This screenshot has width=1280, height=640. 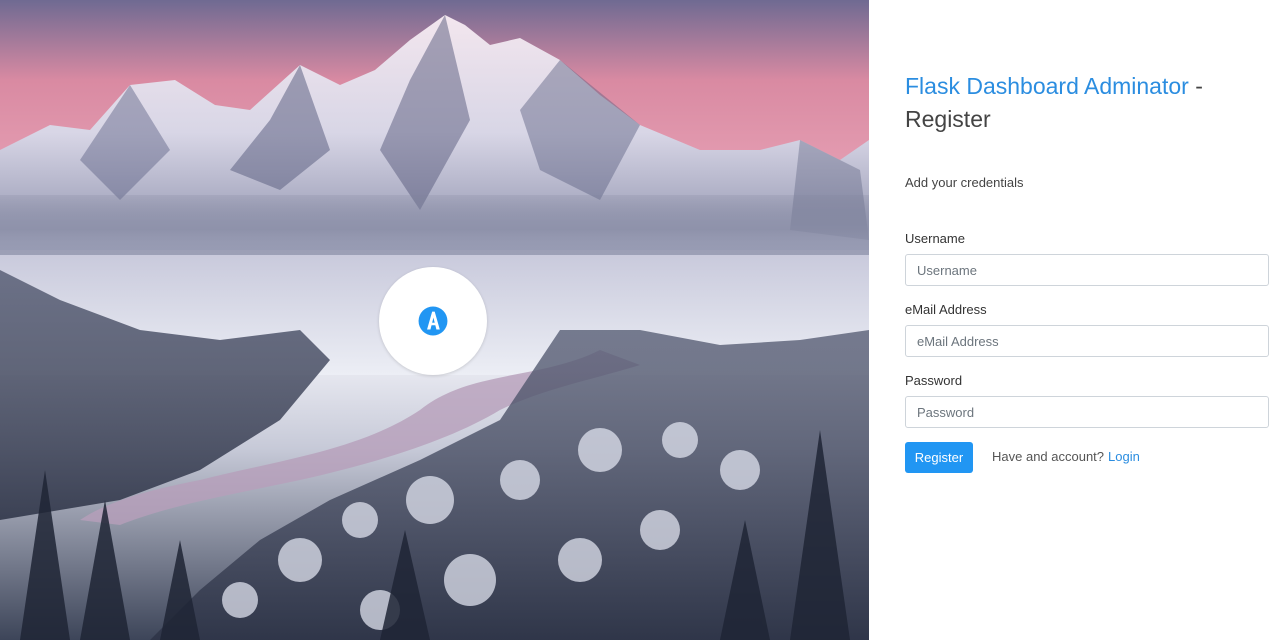 I want to click on logo-badge, so click(x=433, y=321).